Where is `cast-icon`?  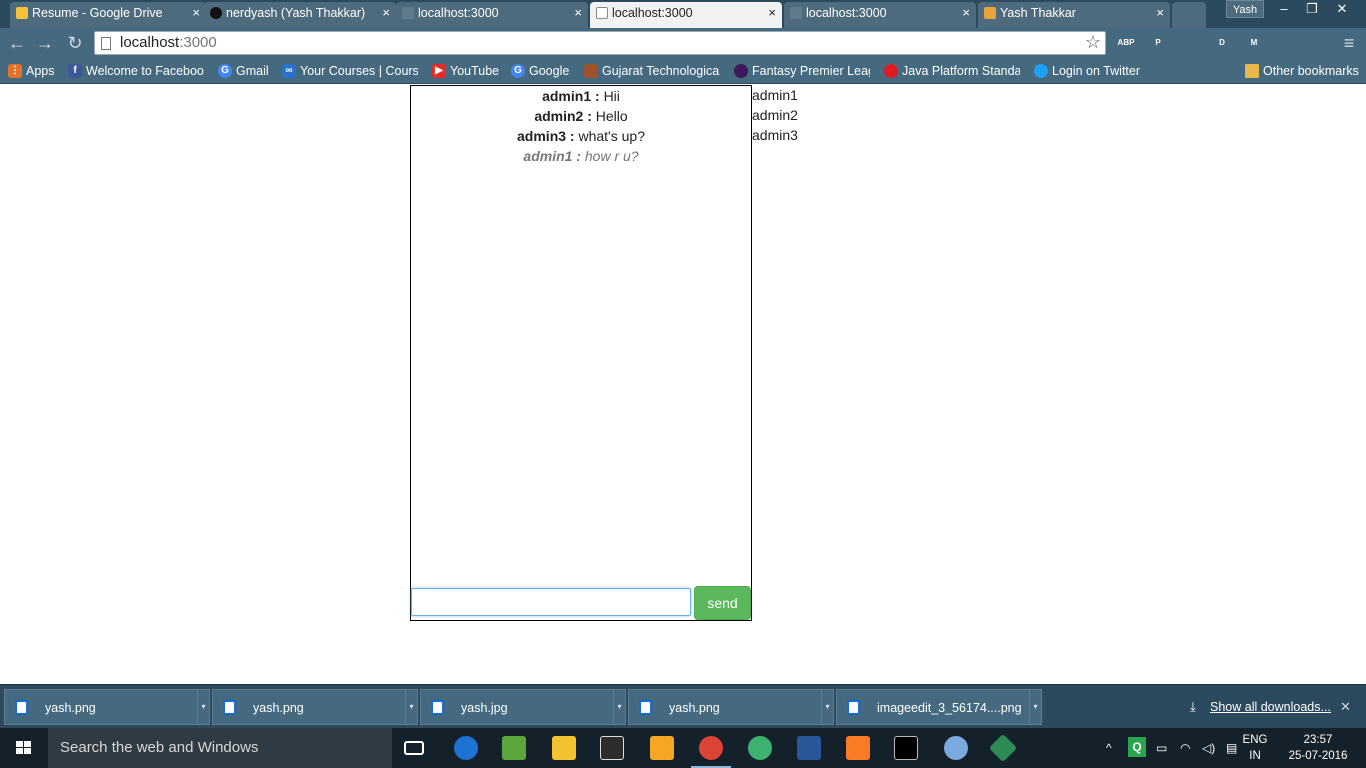 cast-icon is located at coordinates (1190, 43).